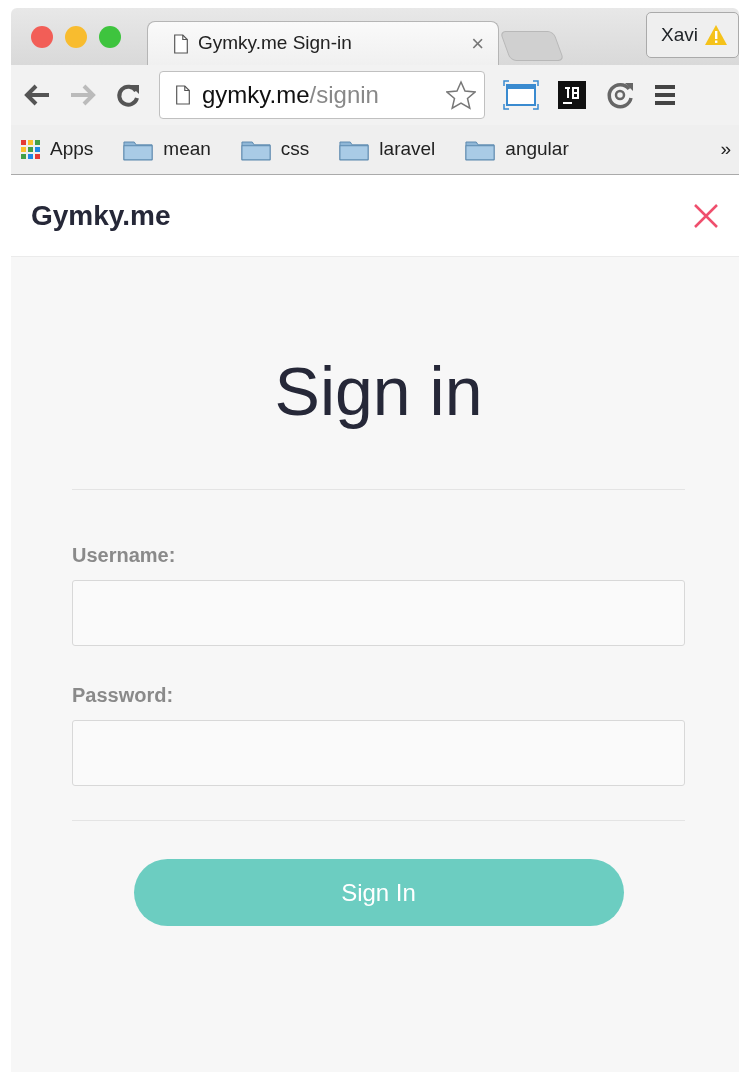  I want to click on star-icon, so click(461, 95).